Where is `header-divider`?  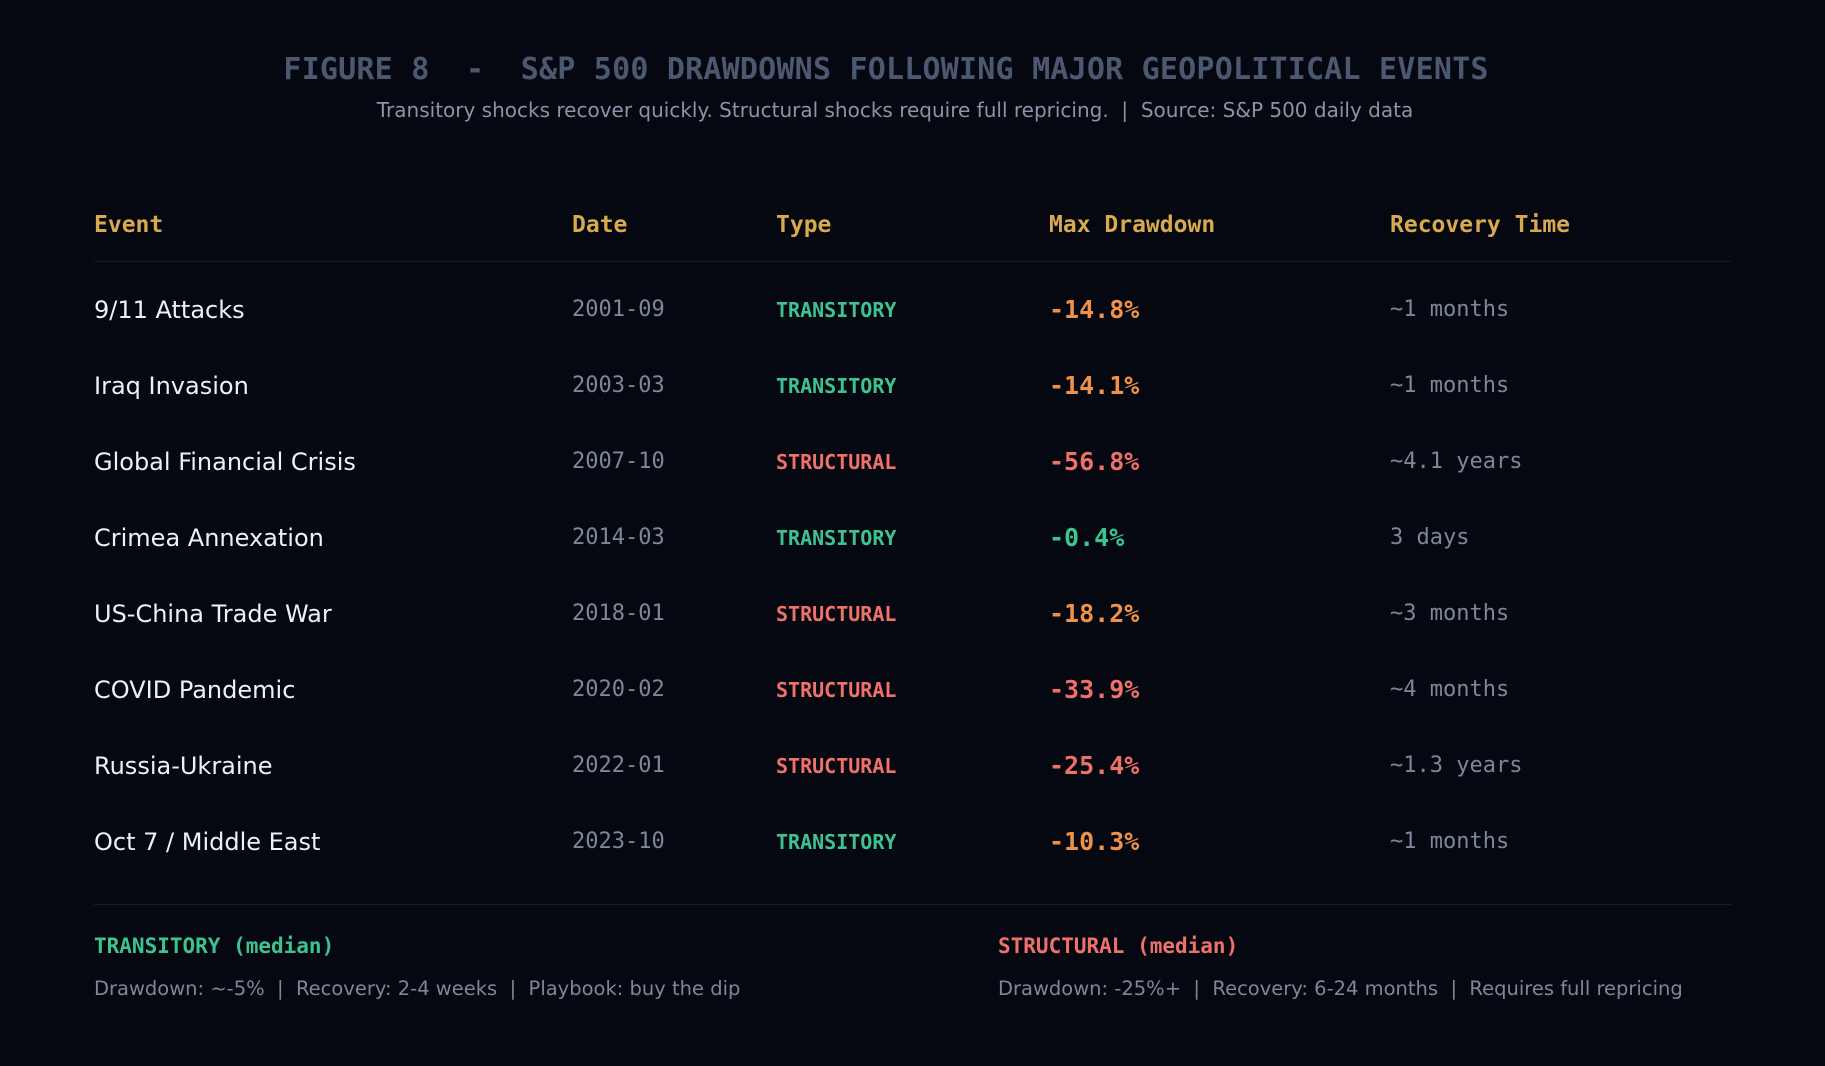 header-divider is located at coordinates (912, 261).